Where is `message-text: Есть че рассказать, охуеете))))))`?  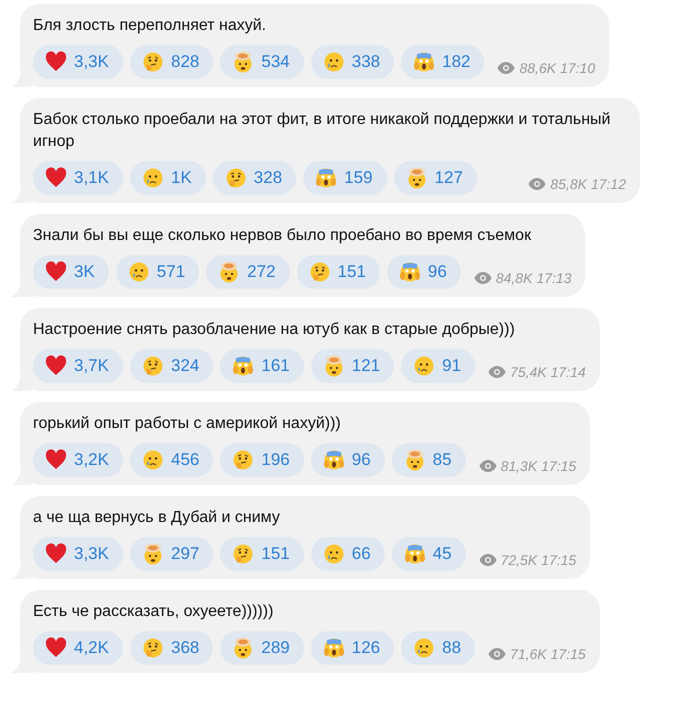 message-text: Есть че рассказать, охуеете)))))) is located at coordinates (153, 612).